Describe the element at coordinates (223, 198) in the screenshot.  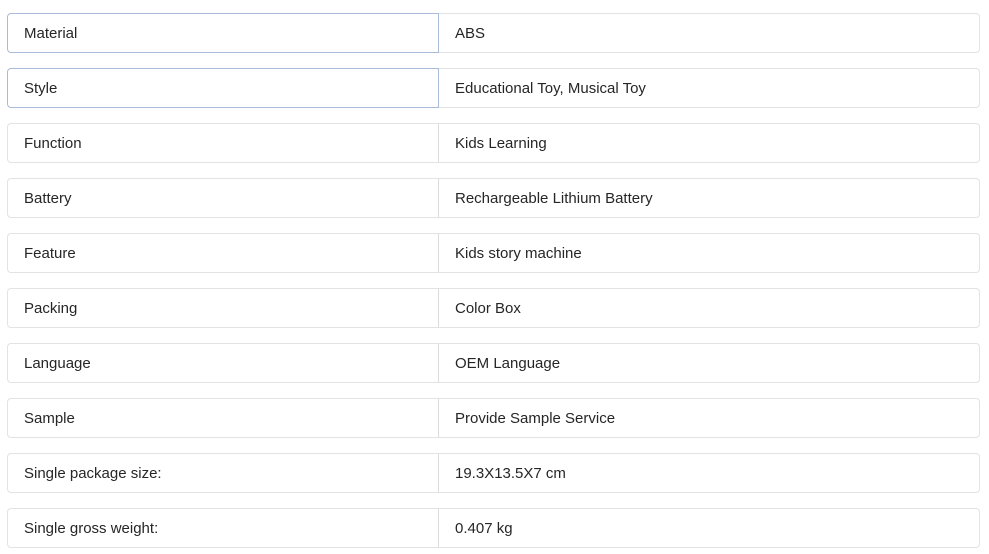
I see `spec-label: Battery` at that location.